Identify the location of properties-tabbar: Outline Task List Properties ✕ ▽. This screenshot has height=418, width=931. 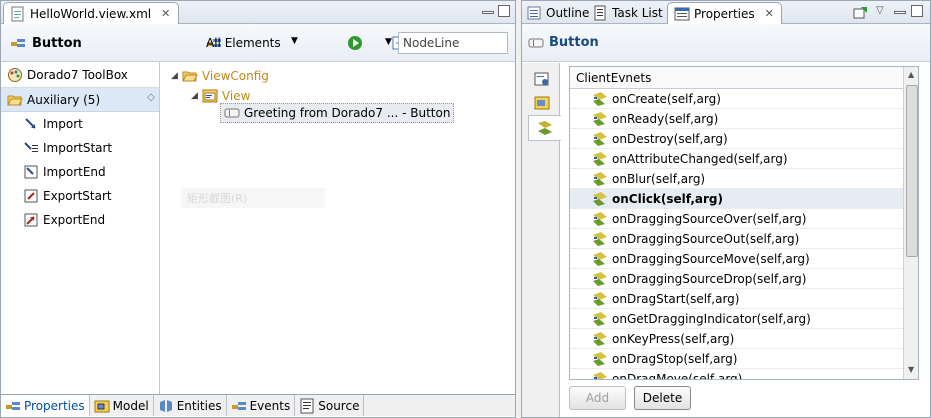
(726, 12).